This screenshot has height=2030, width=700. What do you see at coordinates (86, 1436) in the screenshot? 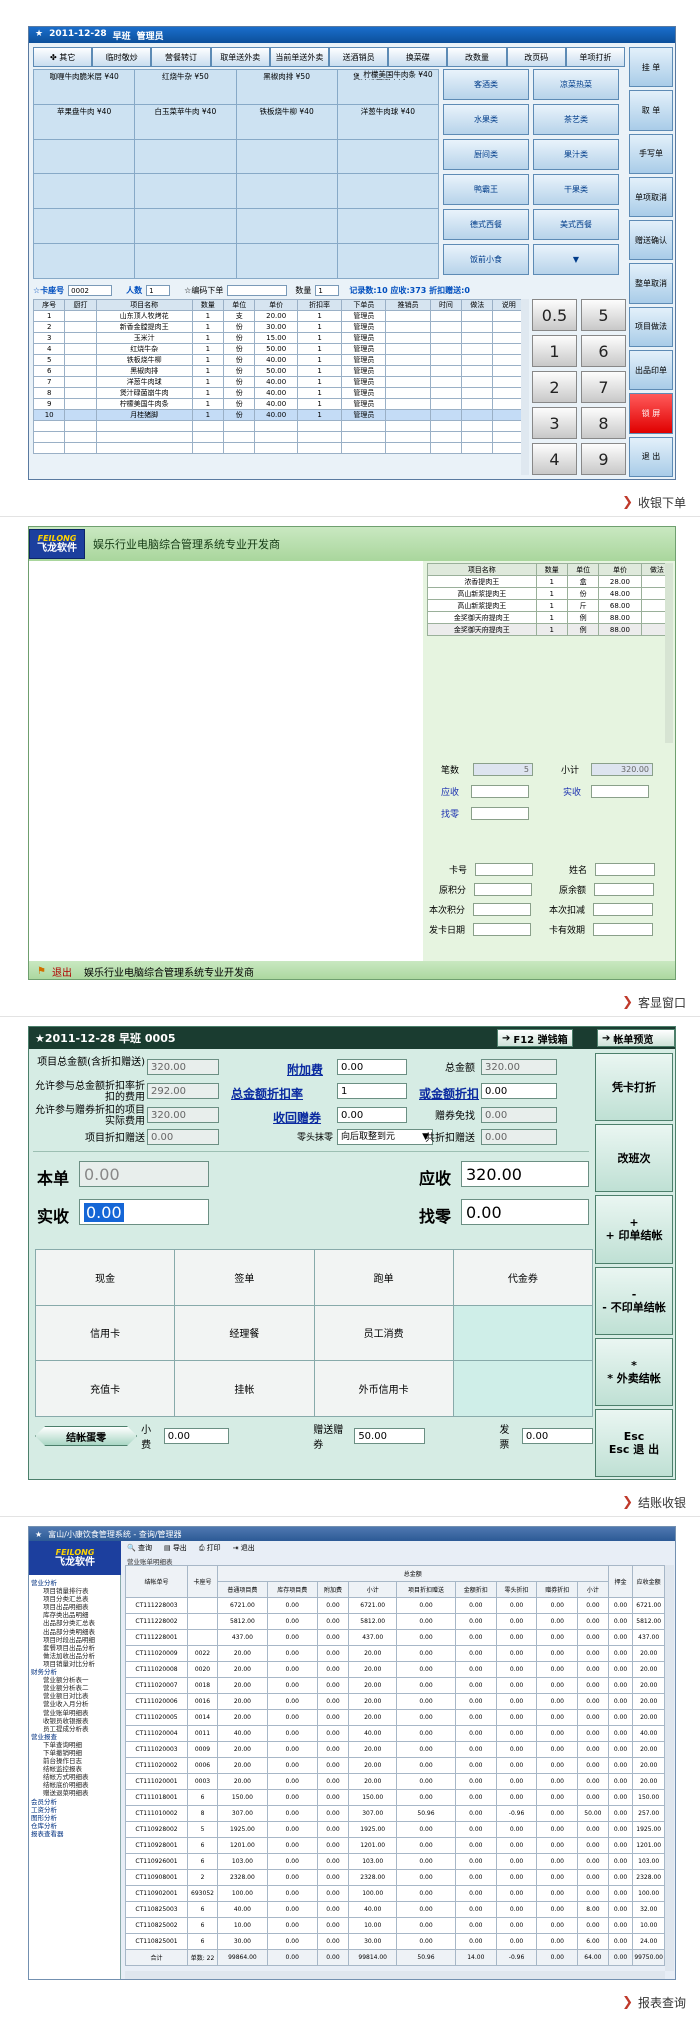
I see `settle-button: 结帐蛋零` at bounding box center [86, 1436].